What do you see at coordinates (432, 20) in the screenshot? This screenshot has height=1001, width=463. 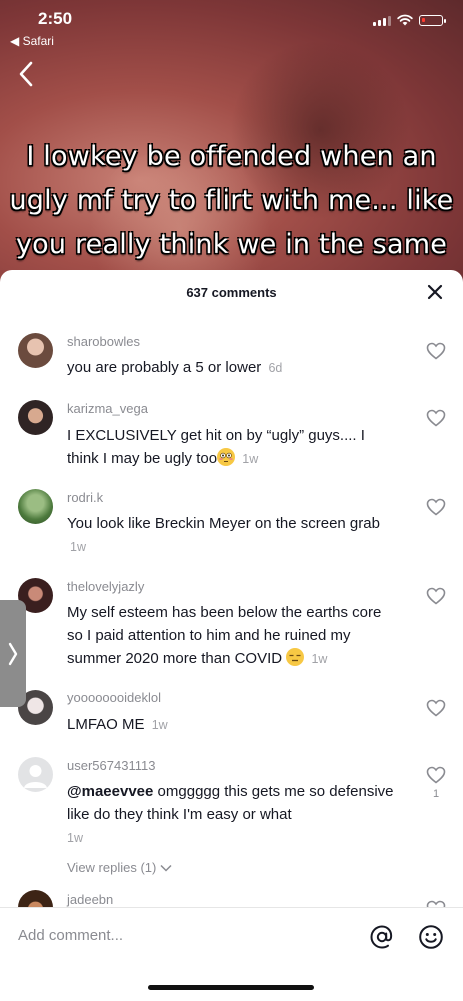 I see `battery-icon` at bounding box center [432, 20].